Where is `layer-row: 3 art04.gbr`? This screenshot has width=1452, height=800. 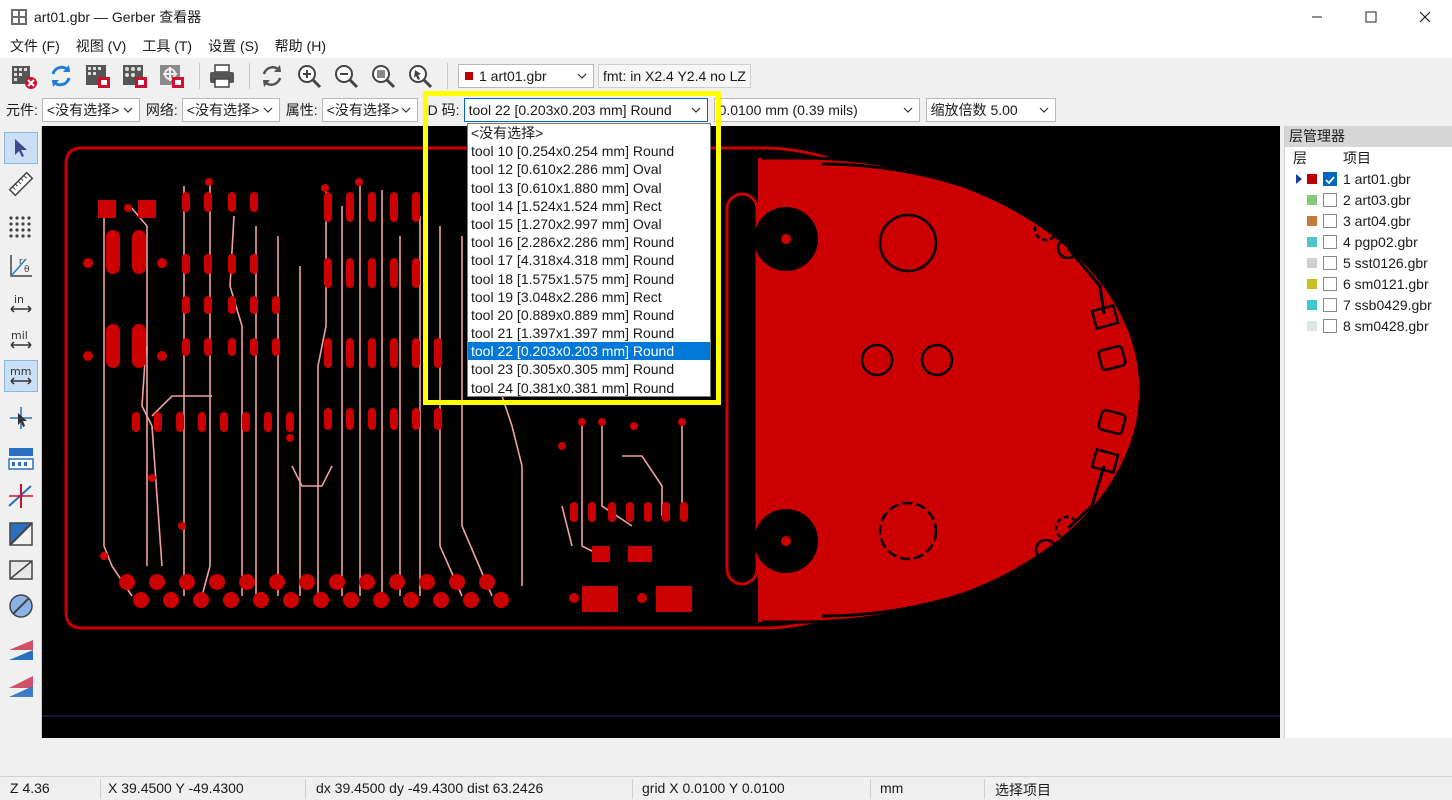
layer-row: 3 art04.gbr is located at coordinates (1368, 221).